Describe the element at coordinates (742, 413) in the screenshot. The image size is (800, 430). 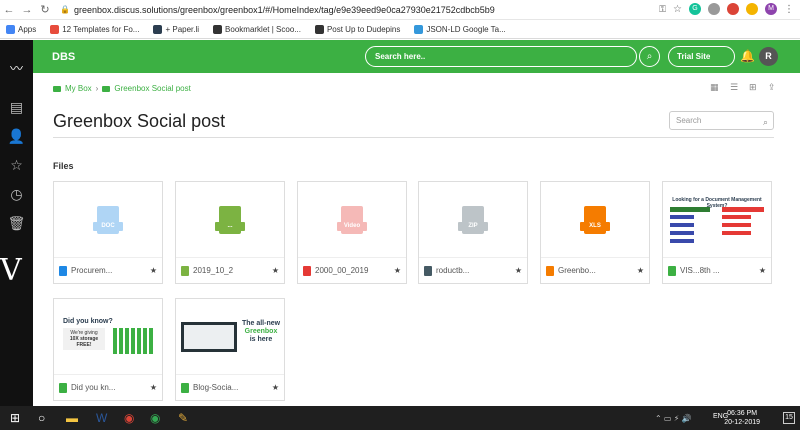
I see `clock-time: 06:36 PM` at that location.